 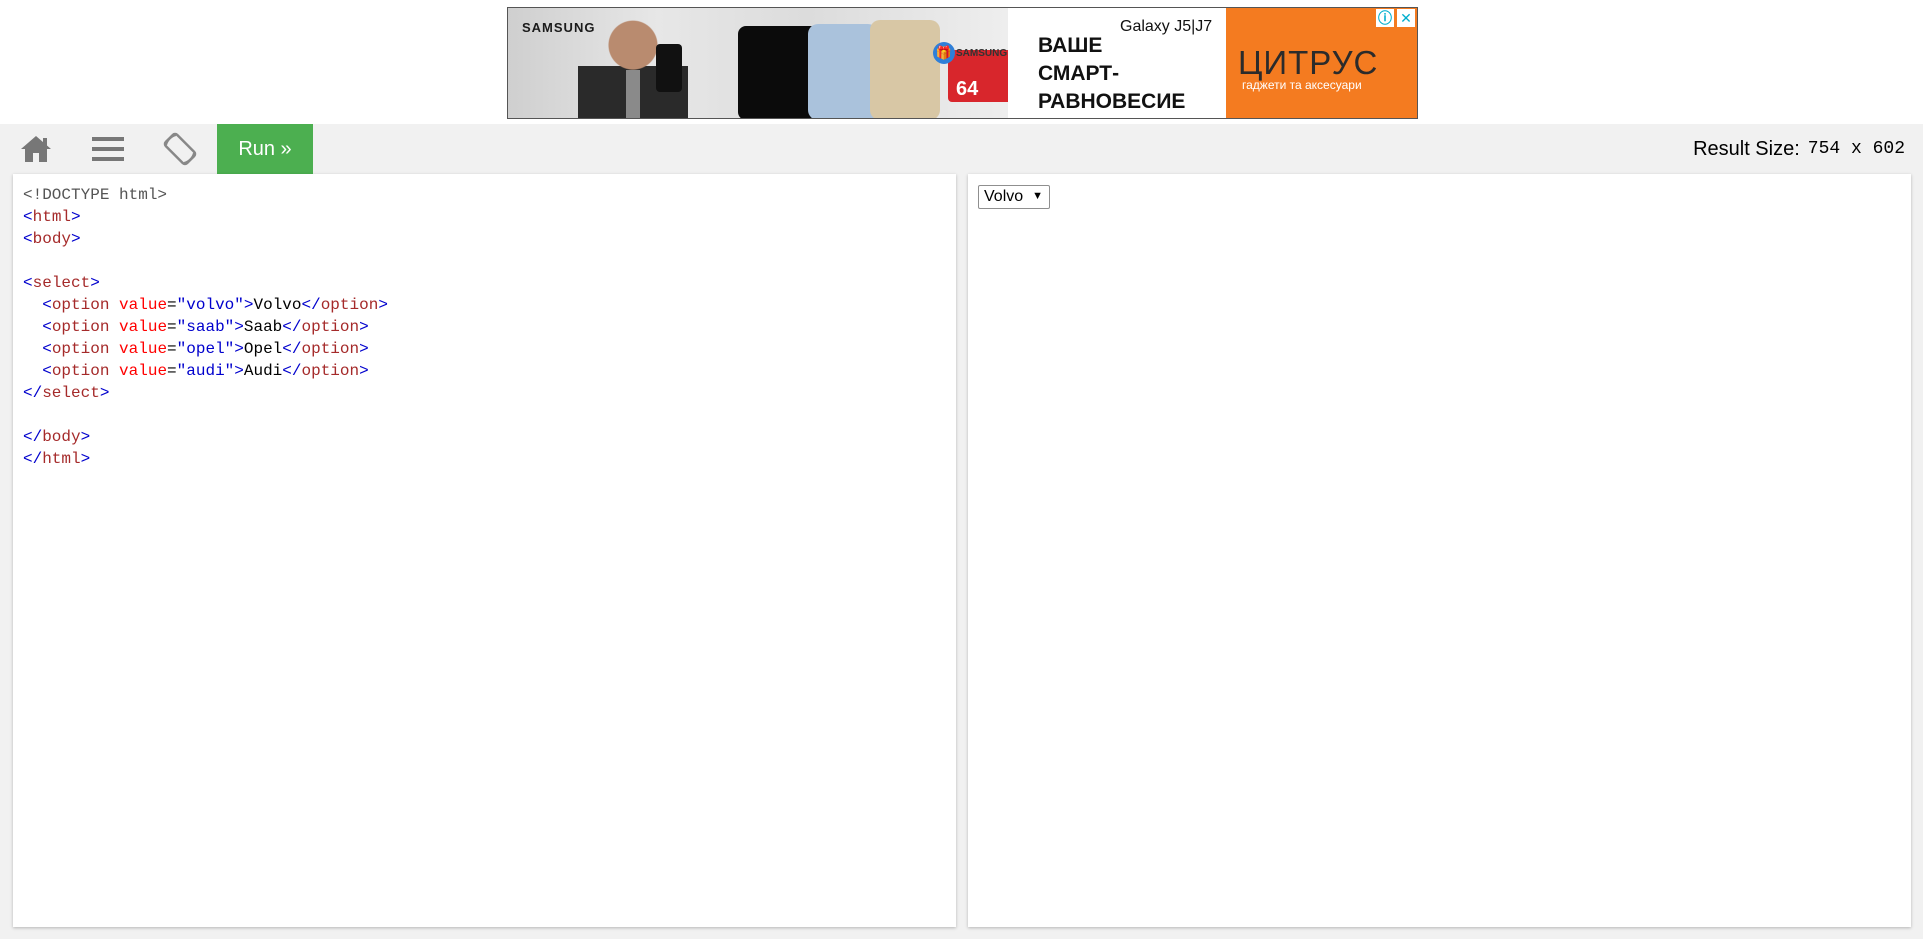 I want to click on code-line: <option value="saab">Saab</option>, so click(x=205, y=327).